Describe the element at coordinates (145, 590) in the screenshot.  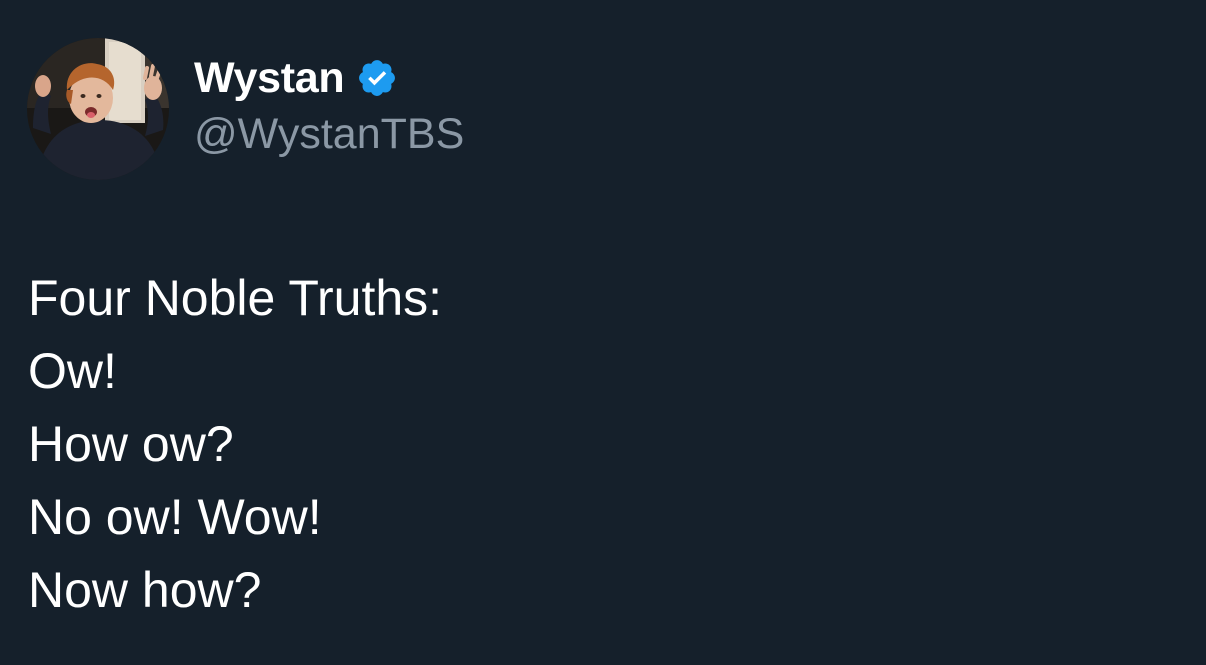
I see `tweet-line: Now how?` at that location.